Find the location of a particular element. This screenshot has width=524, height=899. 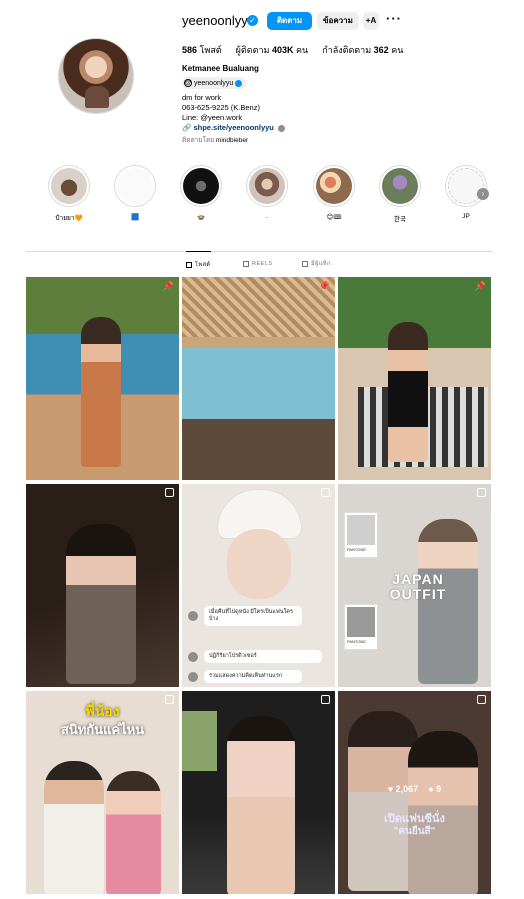

comment-icon: ● is located at coordinates (431, 789).